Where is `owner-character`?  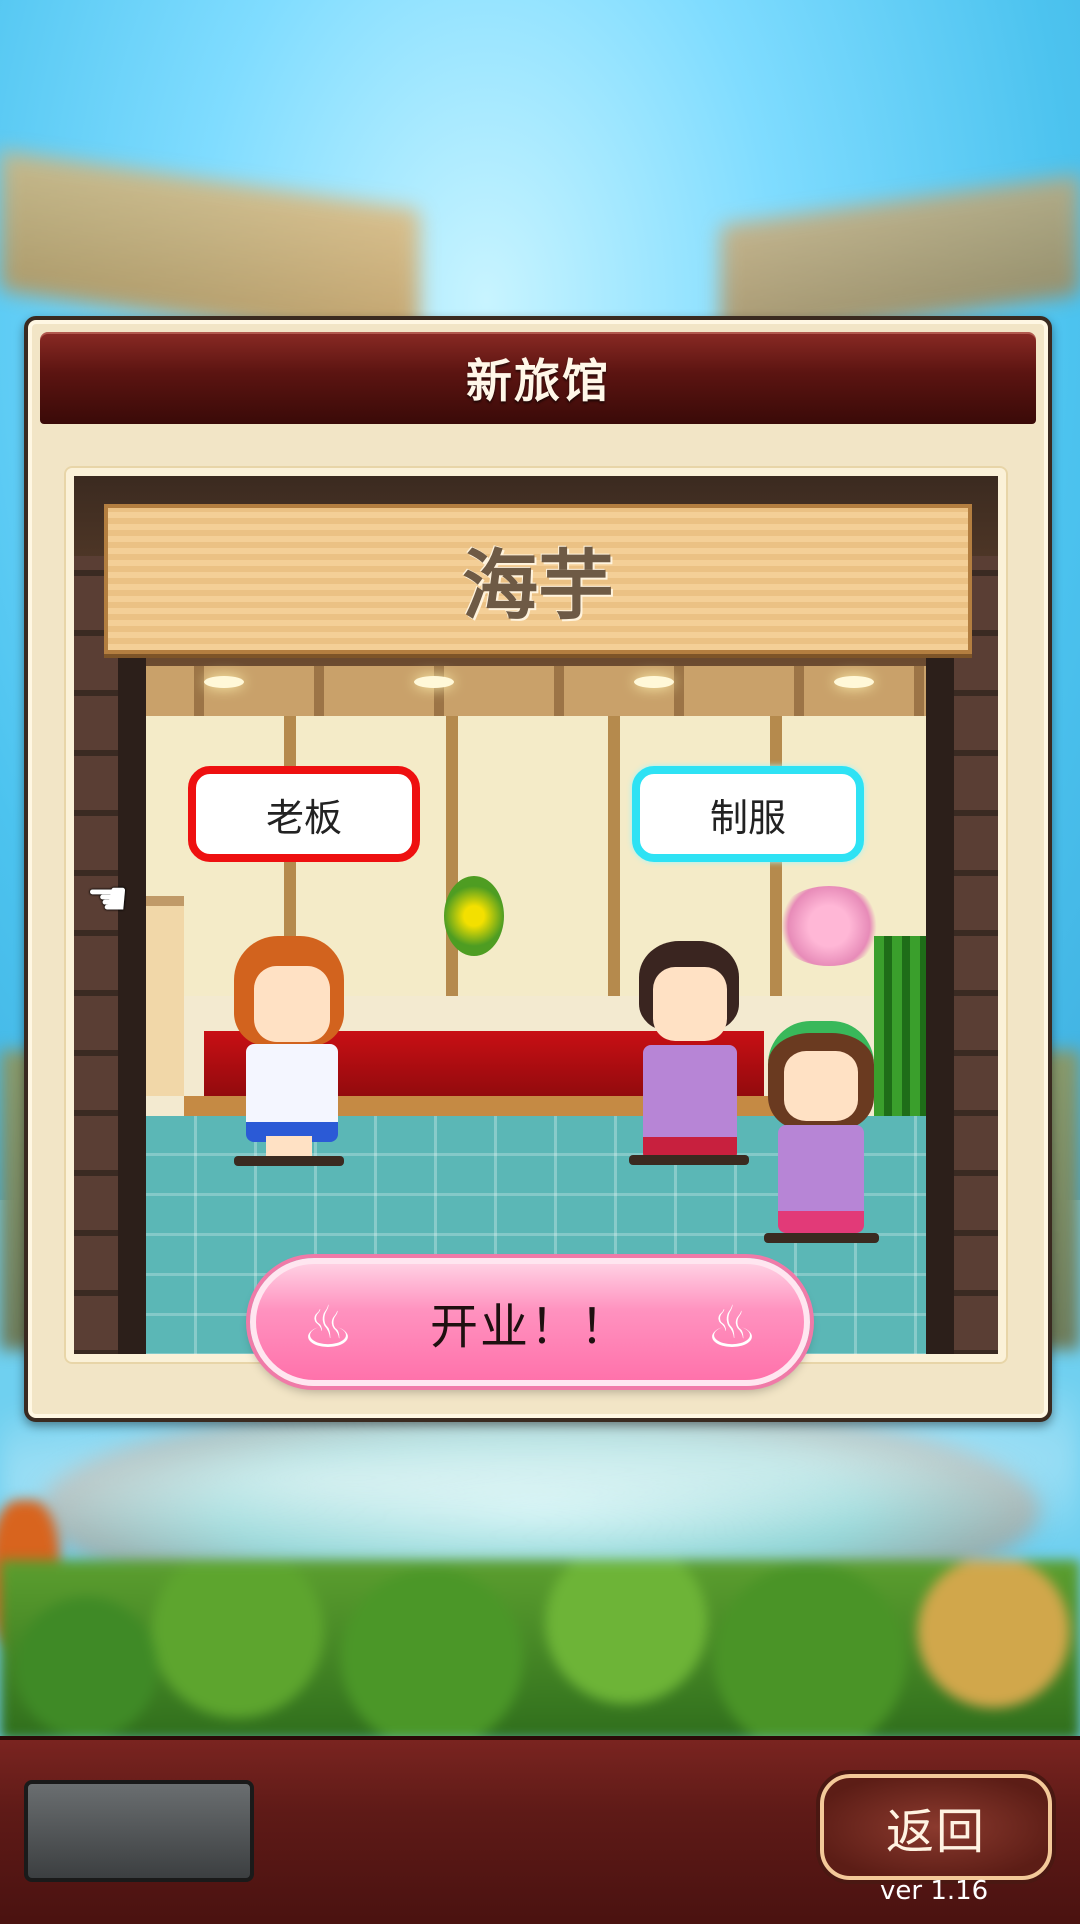
owner-character is located at coordinates (289, 1051).